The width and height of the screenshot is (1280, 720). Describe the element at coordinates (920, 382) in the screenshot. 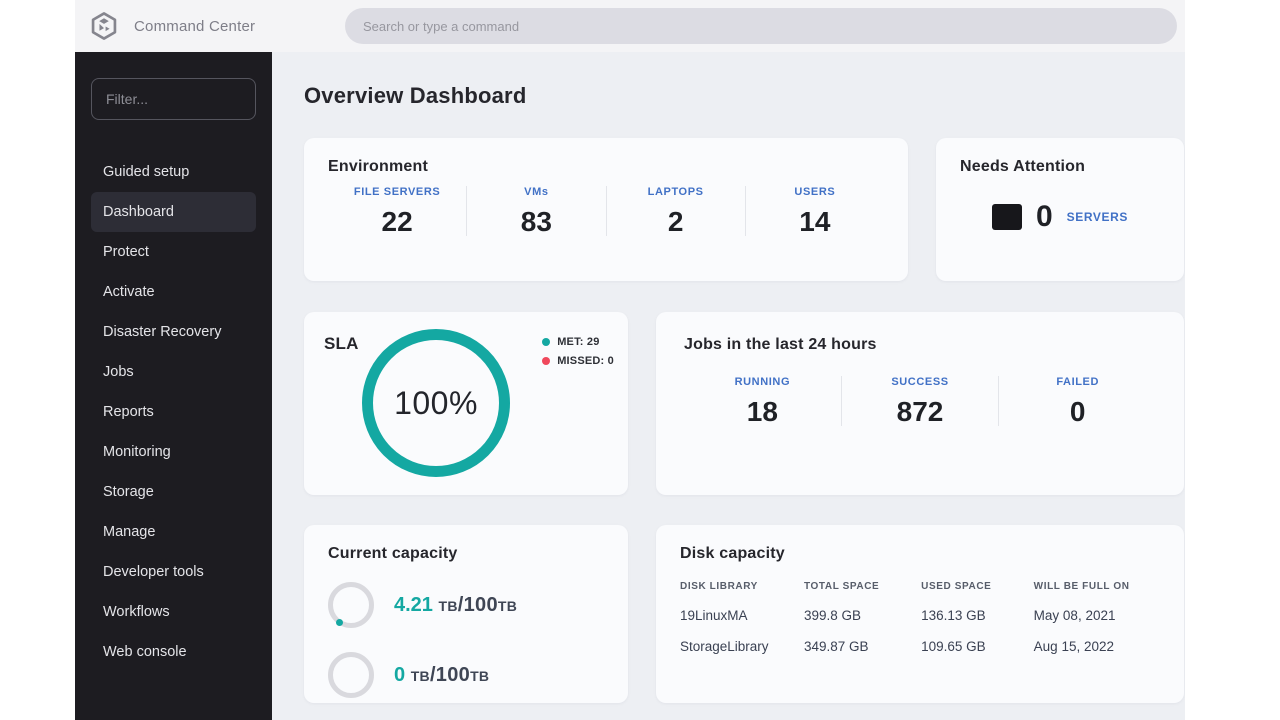

I see `stat-label: SUCCESS` at that location.